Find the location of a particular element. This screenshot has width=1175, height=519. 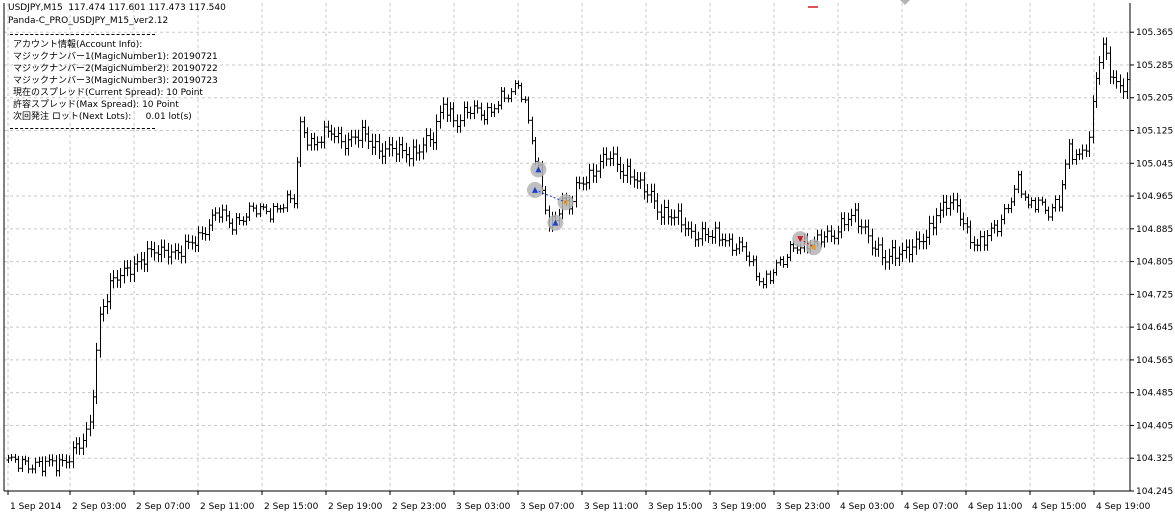

info-line-current-spread: 現在のスプレッド(Current Spread): 10 Point is located at coordinates (108, 93).